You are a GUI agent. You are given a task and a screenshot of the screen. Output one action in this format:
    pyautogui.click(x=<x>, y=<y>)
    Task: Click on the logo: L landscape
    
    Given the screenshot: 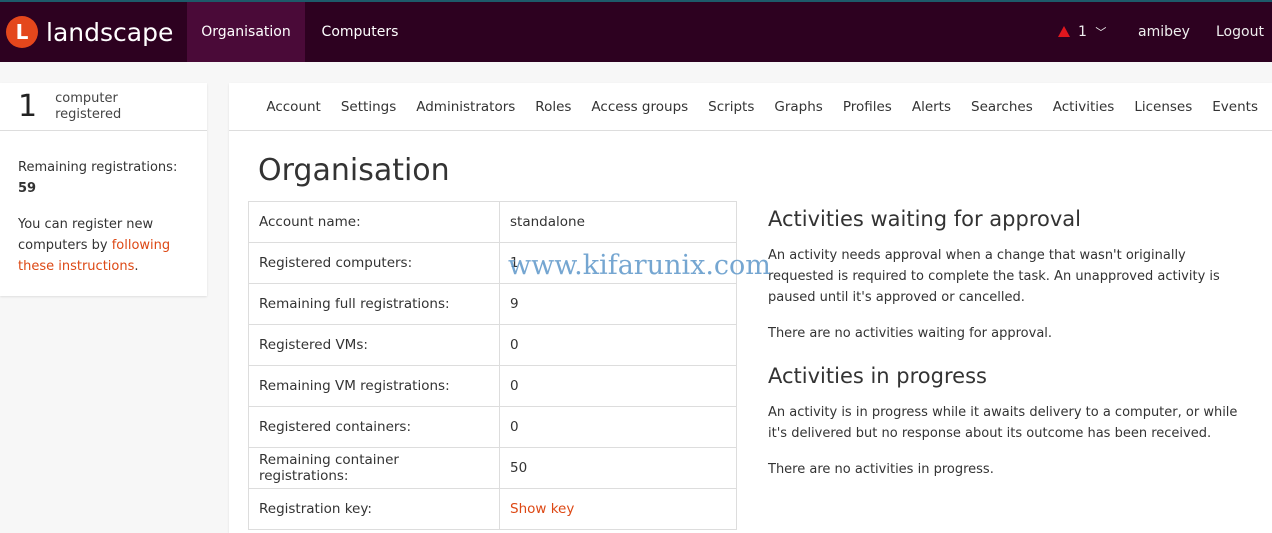 What is the action you would take?
    pyautogui.click(x=89, y=32)
    